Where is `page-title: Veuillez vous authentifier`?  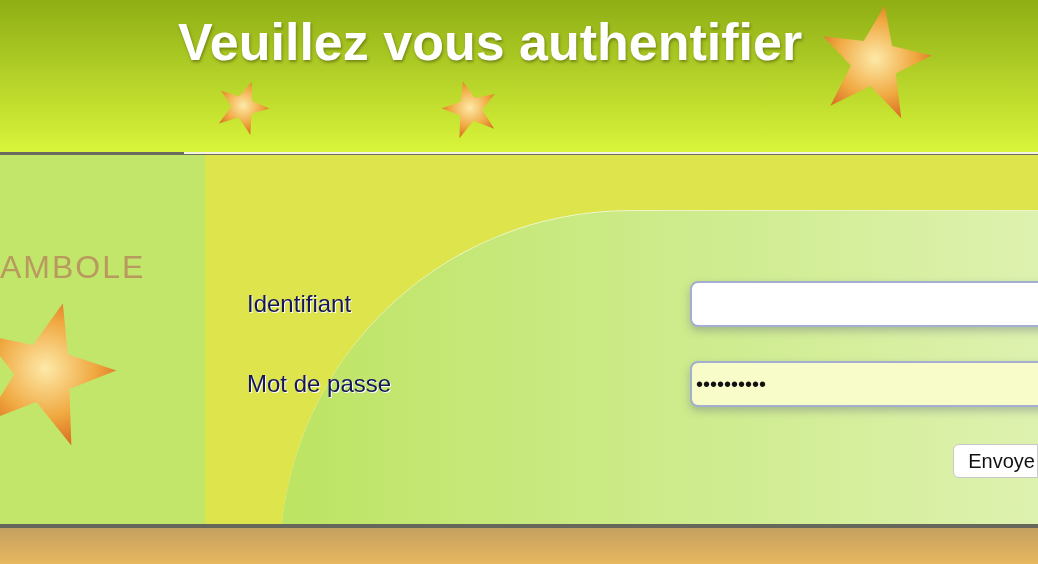 page-title: Veuillez vous authentifier is located at coordinates (490, 42).